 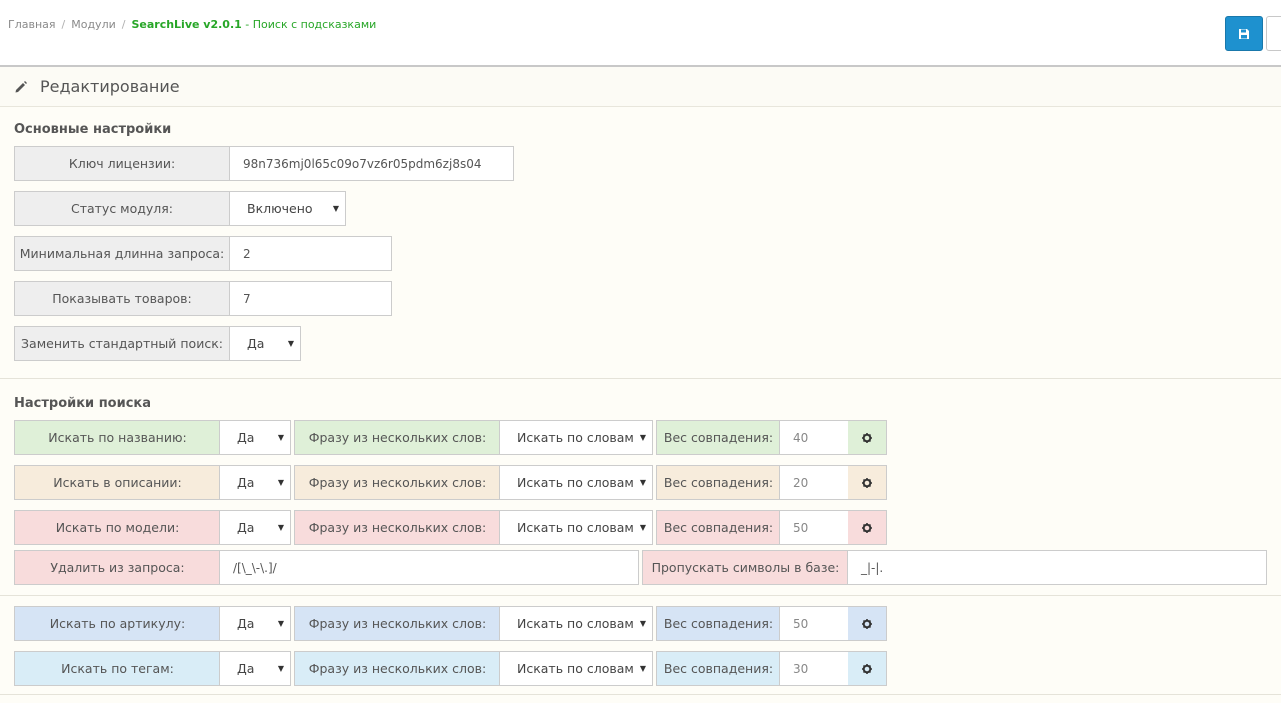 What do you see at coordinates (397, 668) in the screenshot?
I see `phrase-label-tags: Фразу из нескольких слов:` at bounding box center [397, 668].